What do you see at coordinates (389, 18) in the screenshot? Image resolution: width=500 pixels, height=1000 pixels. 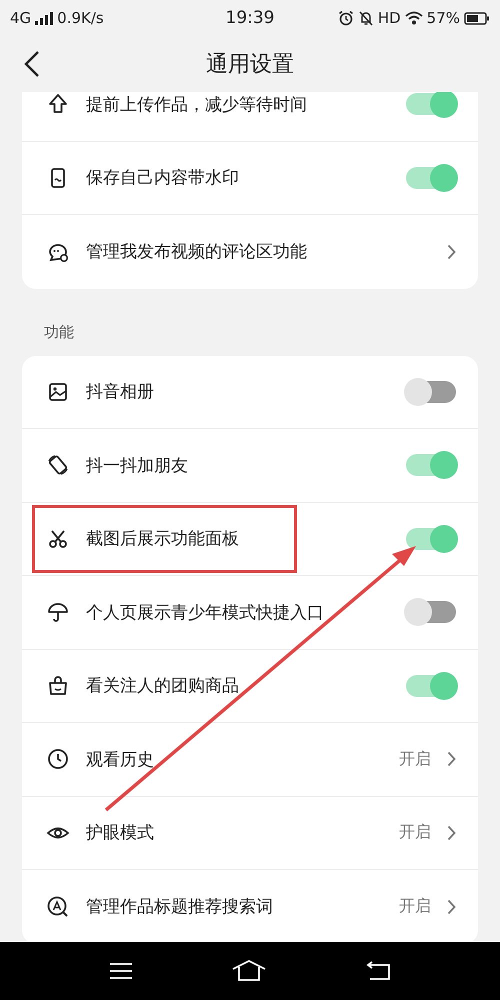 I see `hd-indicator: HD` at bounding box center [389, 18].